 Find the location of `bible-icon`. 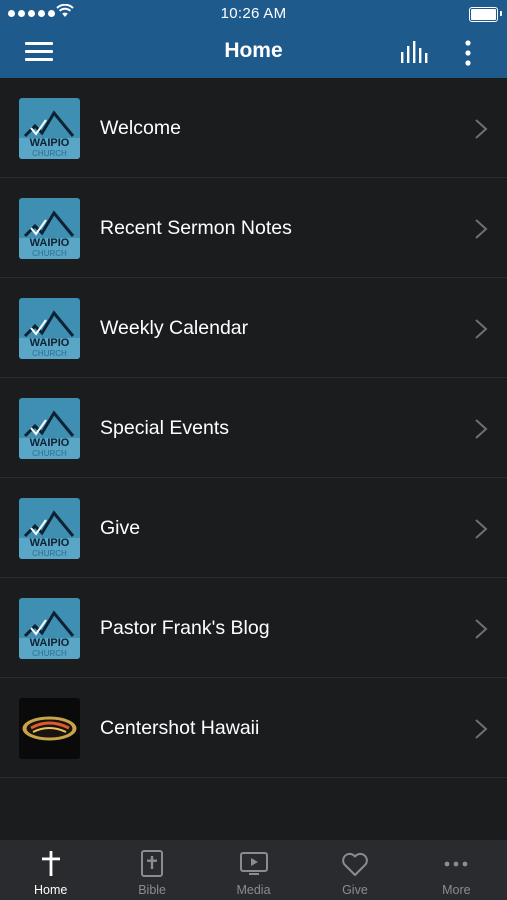

bible-icon is located at coordinates (152, 863).